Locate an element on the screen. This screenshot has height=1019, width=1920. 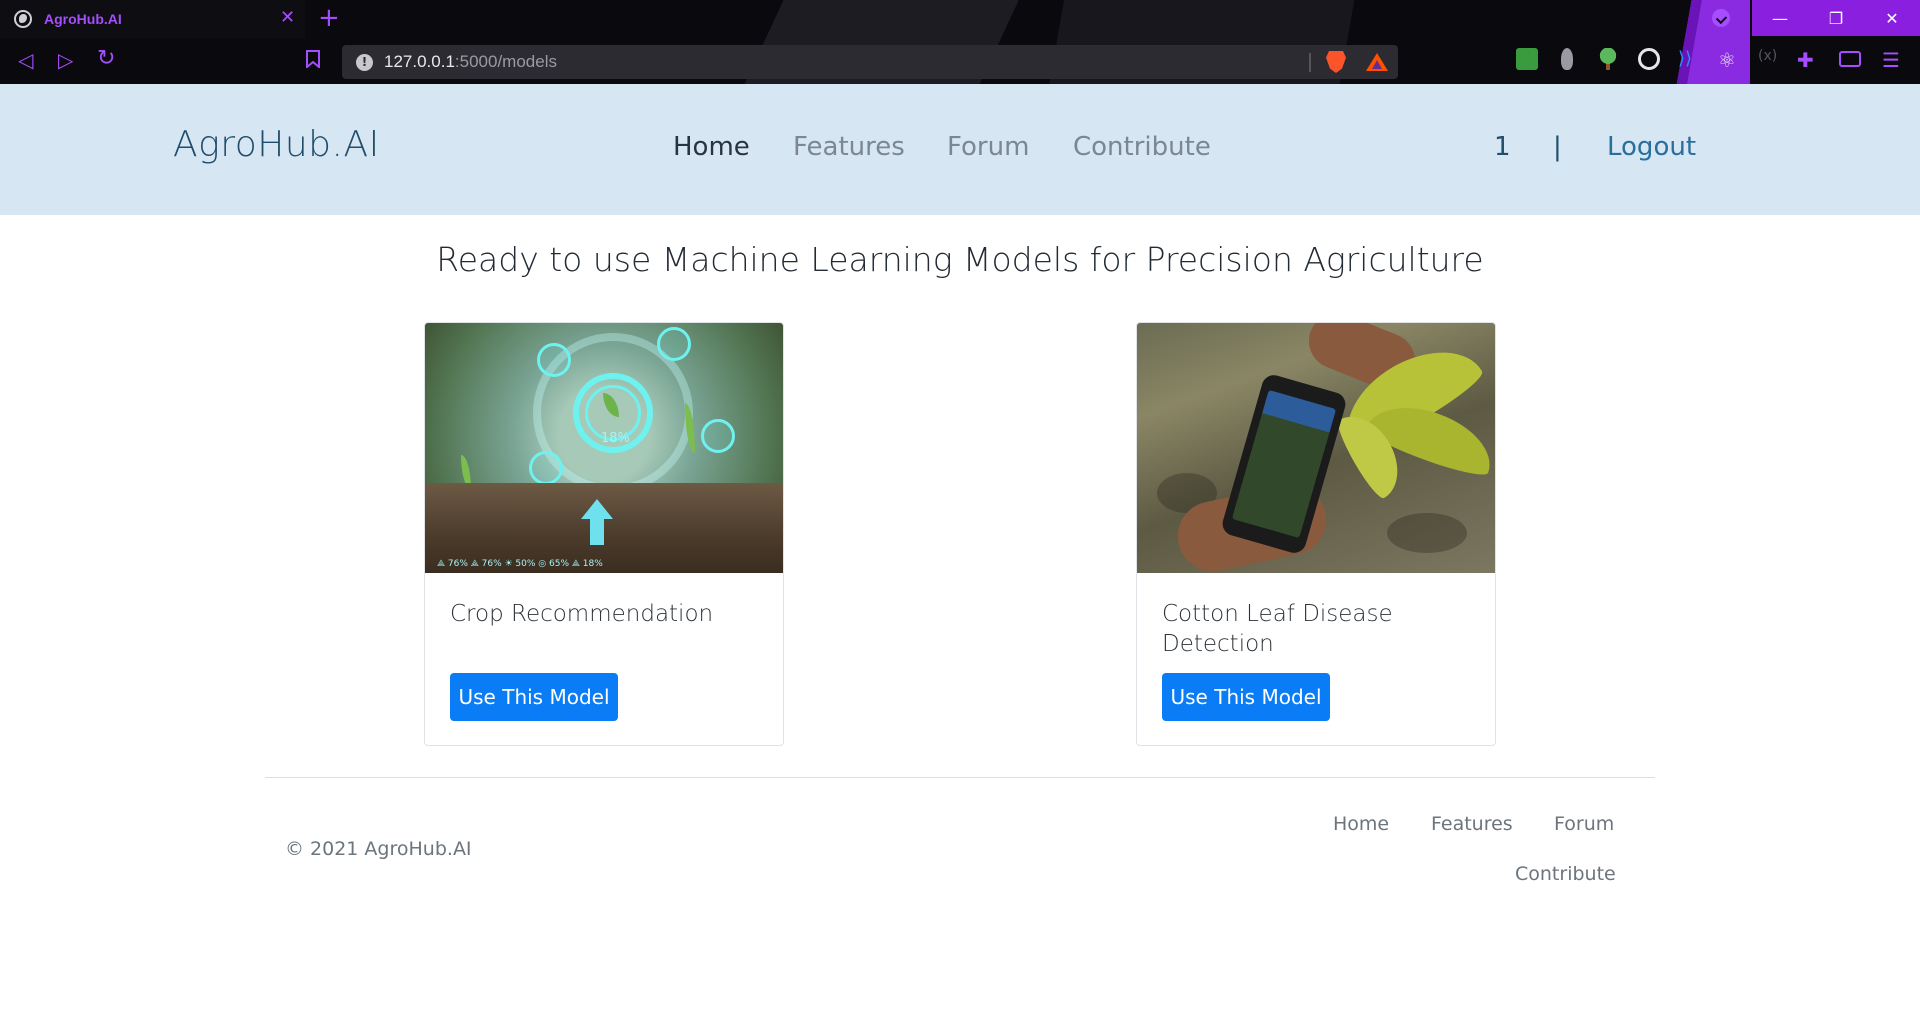
vue-devtools-icon: (x) is located at coordinates (1769, 59).